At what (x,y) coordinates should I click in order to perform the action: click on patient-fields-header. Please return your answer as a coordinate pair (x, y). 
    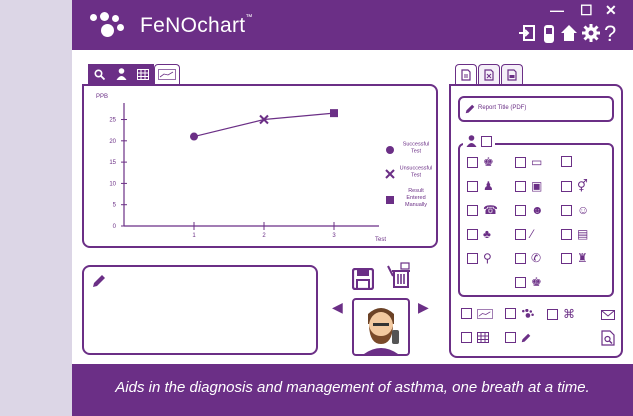
    Looking at the image, I should click on (479, 141).